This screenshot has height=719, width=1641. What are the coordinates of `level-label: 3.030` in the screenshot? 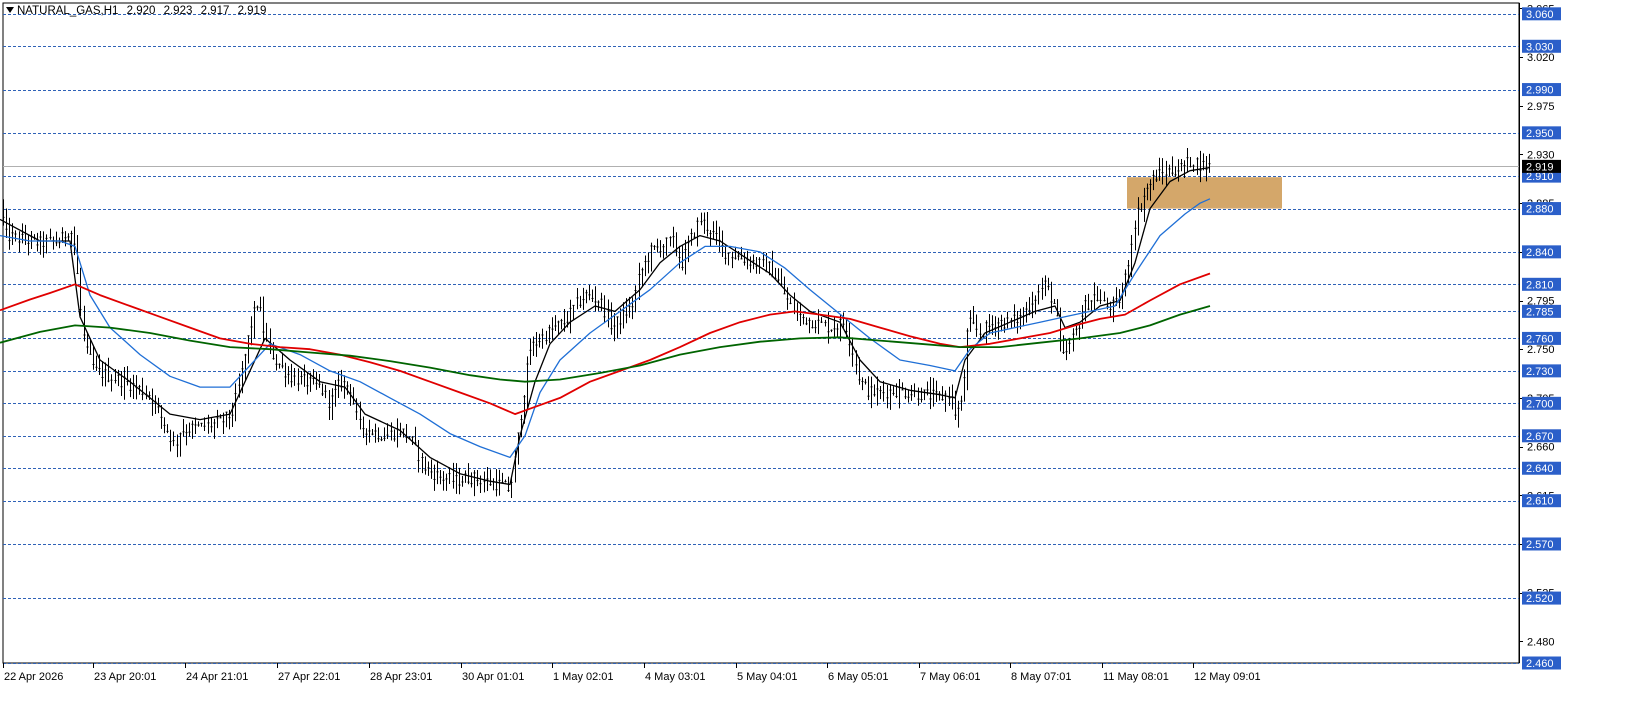 It's located at (1540, 47).